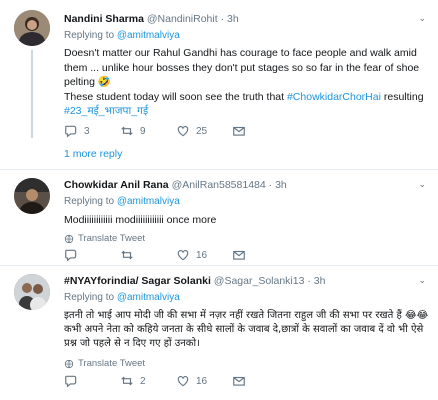  Describe the element at coordinates (259, 281) in the screenshot. I see `user-handle: @Sagar_Solanki13` at that location.